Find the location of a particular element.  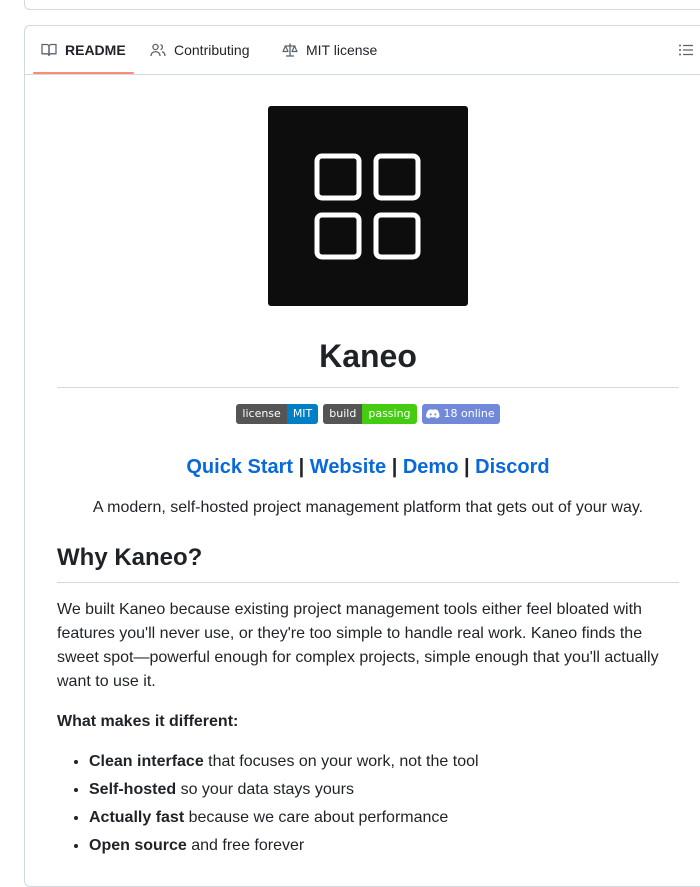

readme-title: Kaneo is located at coordinates (368, 356).